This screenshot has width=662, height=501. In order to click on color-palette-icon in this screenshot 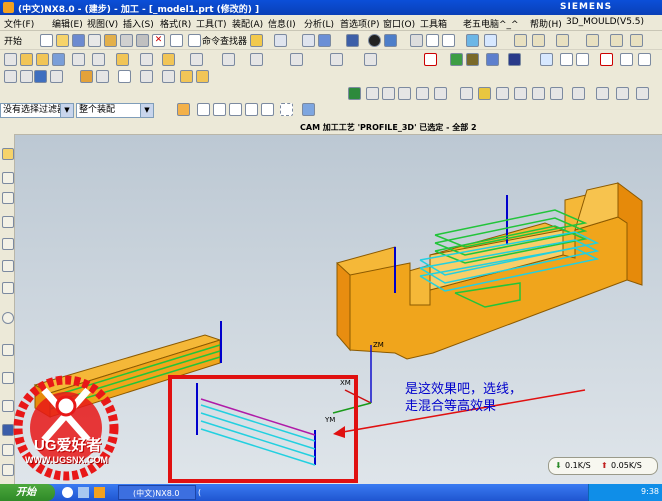, I will do `click(86, 76)`.